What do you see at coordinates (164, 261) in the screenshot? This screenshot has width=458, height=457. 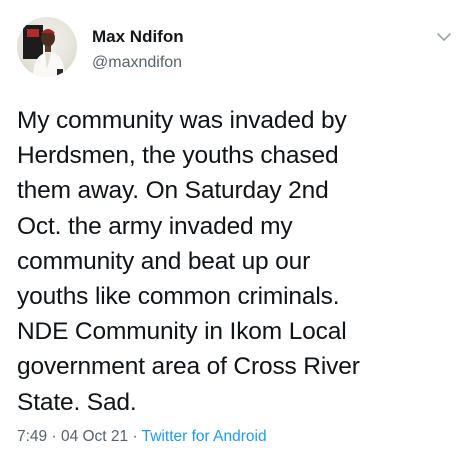 I see `tweet-text-line: community and beat up our` at bounding box center [164, 261].